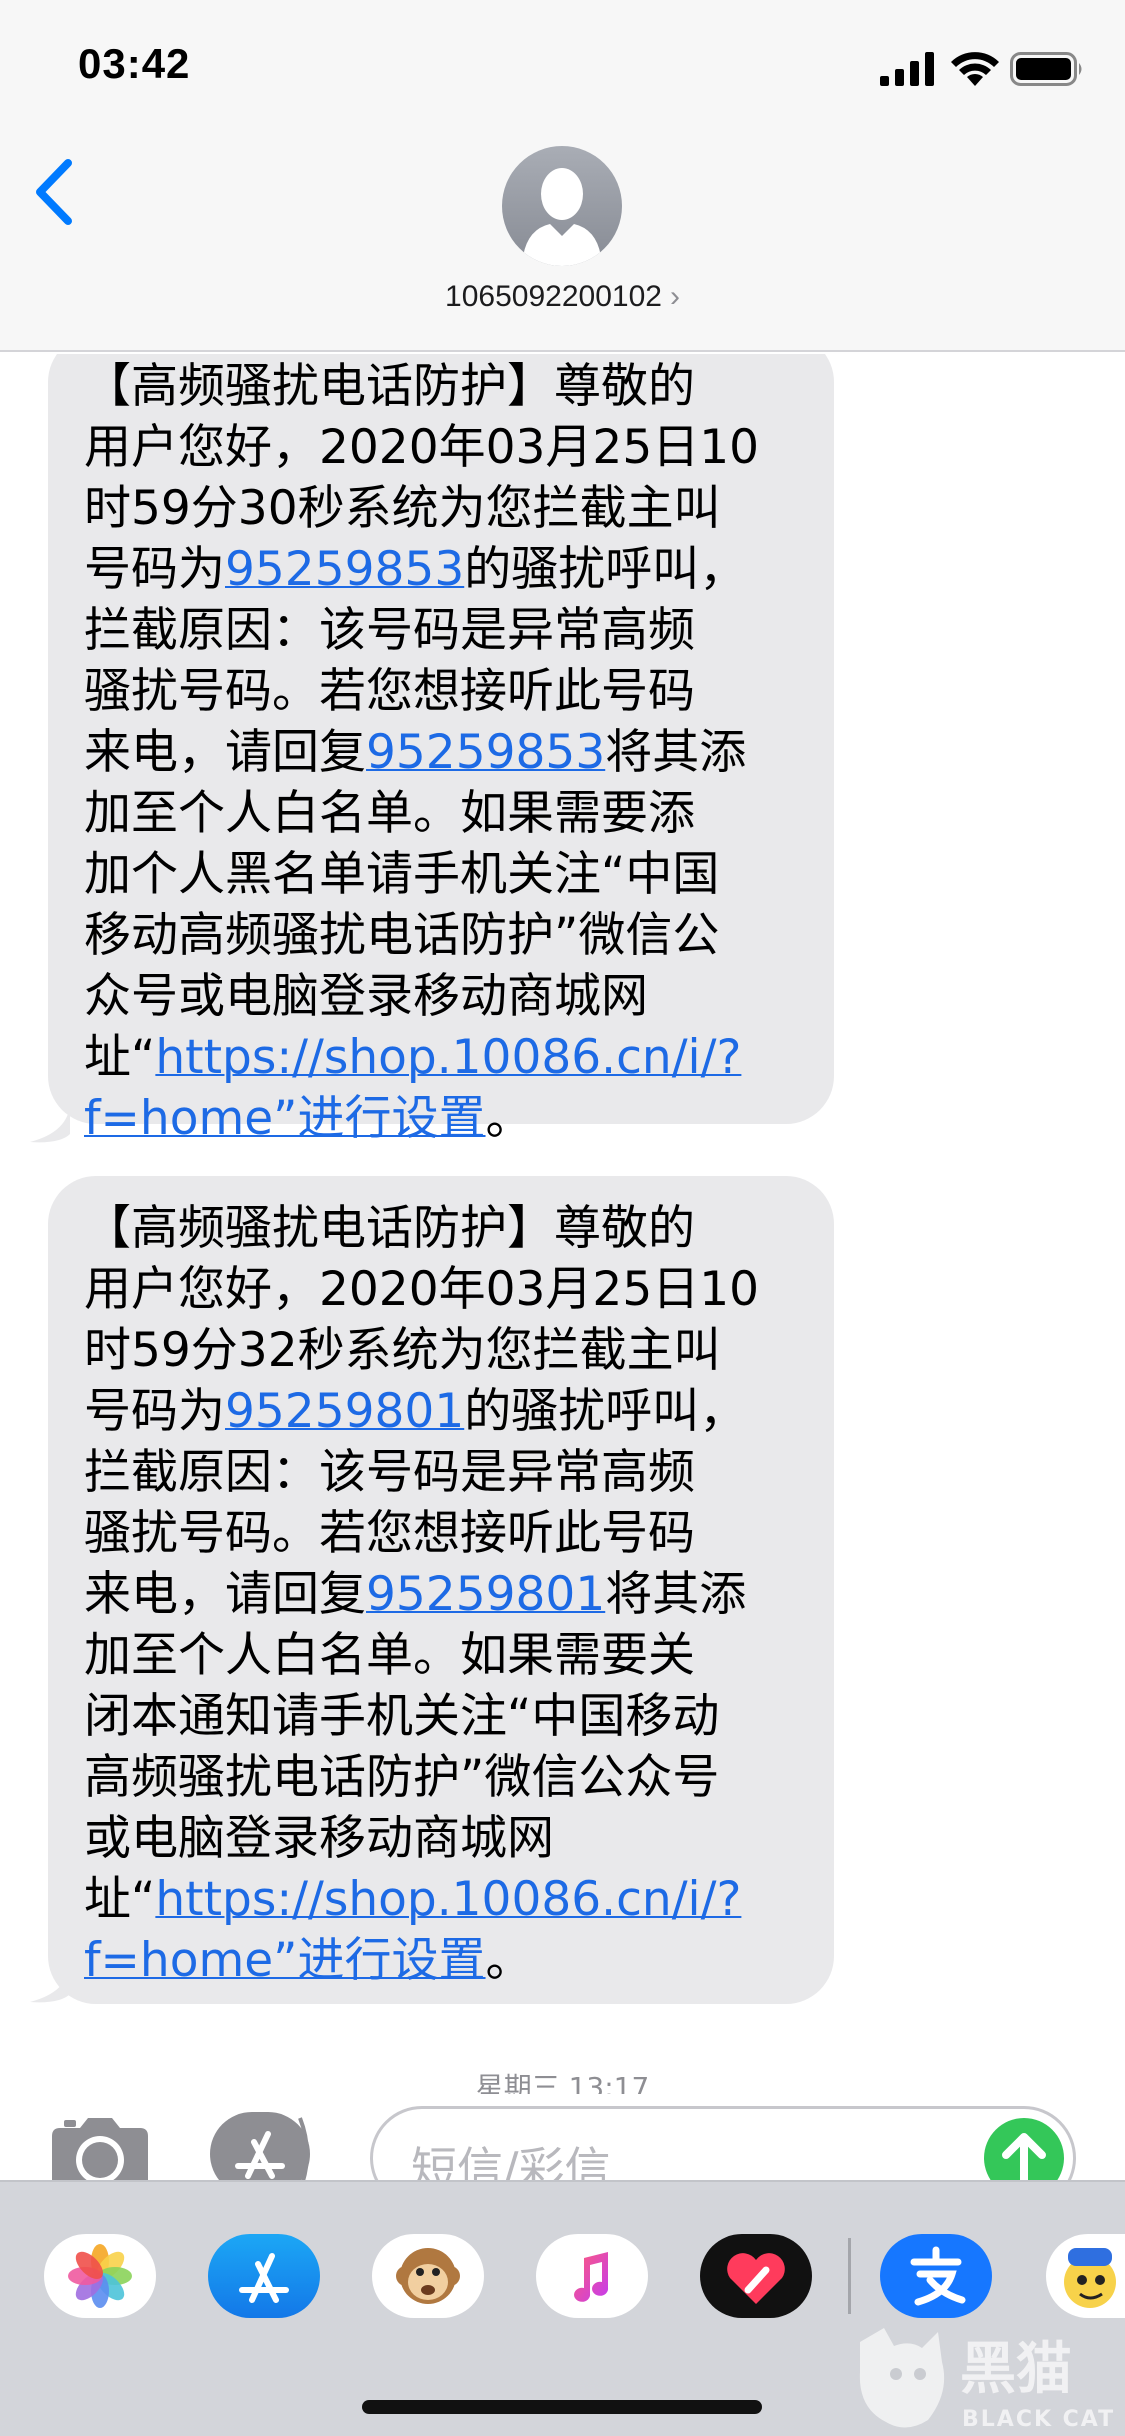  I want to click on cellular-signal-icon, so click(907, 69).